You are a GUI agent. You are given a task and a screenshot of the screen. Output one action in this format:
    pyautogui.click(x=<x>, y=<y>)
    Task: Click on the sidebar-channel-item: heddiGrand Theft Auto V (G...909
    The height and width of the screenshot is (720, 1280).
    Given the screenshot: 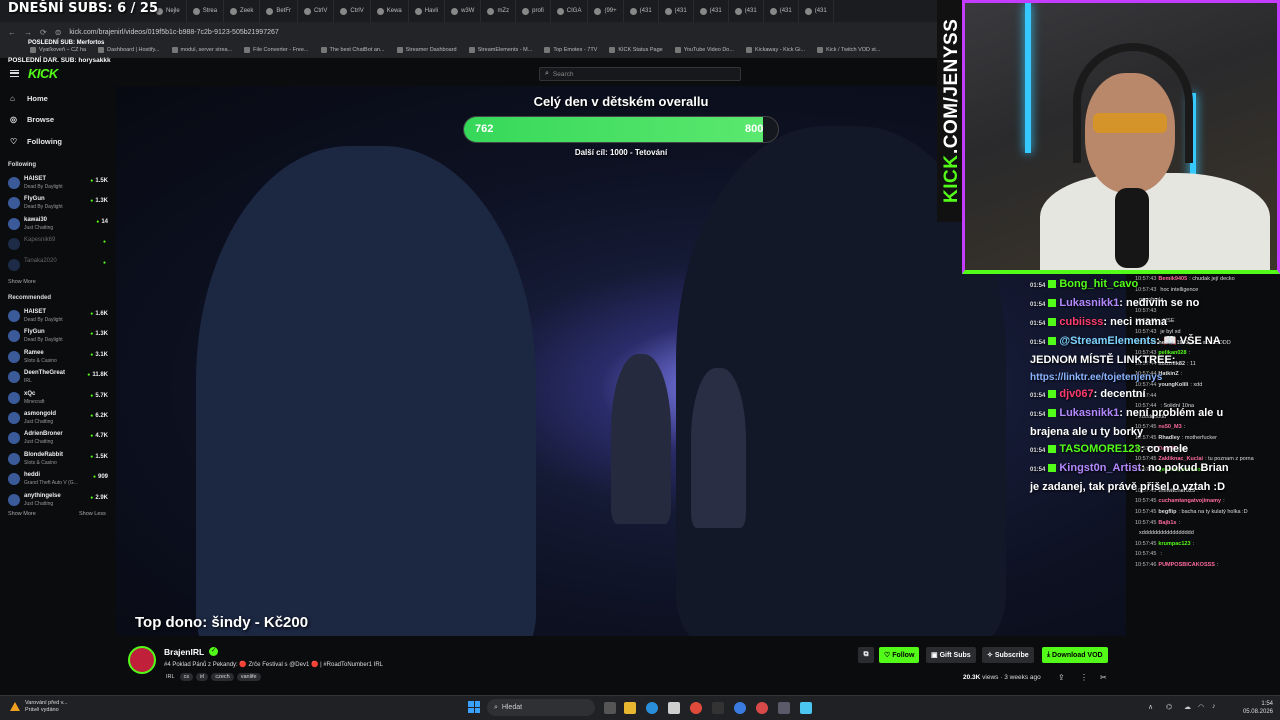 What is the action you would take?
    pyautogui.click(x=58, y=481)
    